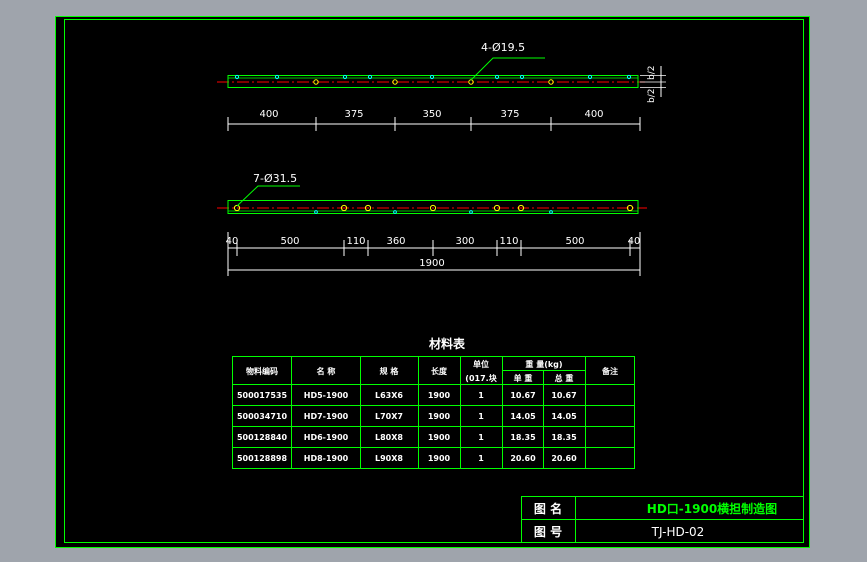 The image size is (867, 562). Describe the element at coordinates (390, 371) in the screenshot. I see `header-spec: 规 格` at that location.